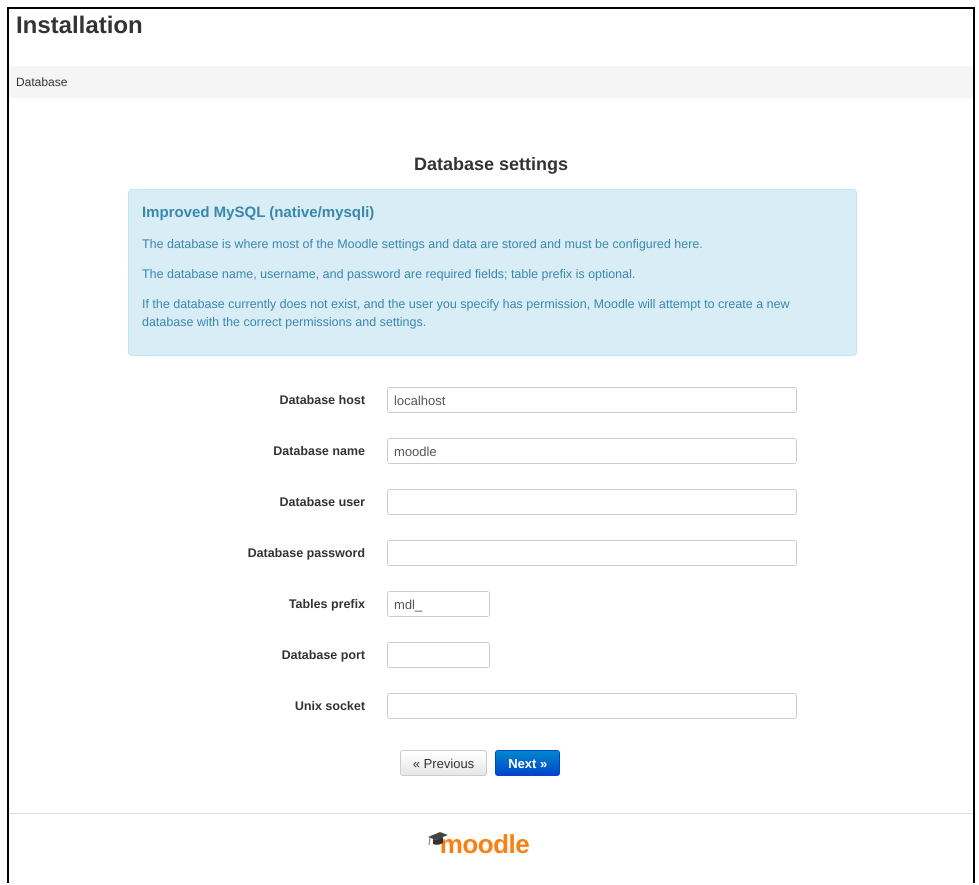  Describe the element at coordinates (444, 763) in the screenshot. I see `previous-button: « Previous` at that location.